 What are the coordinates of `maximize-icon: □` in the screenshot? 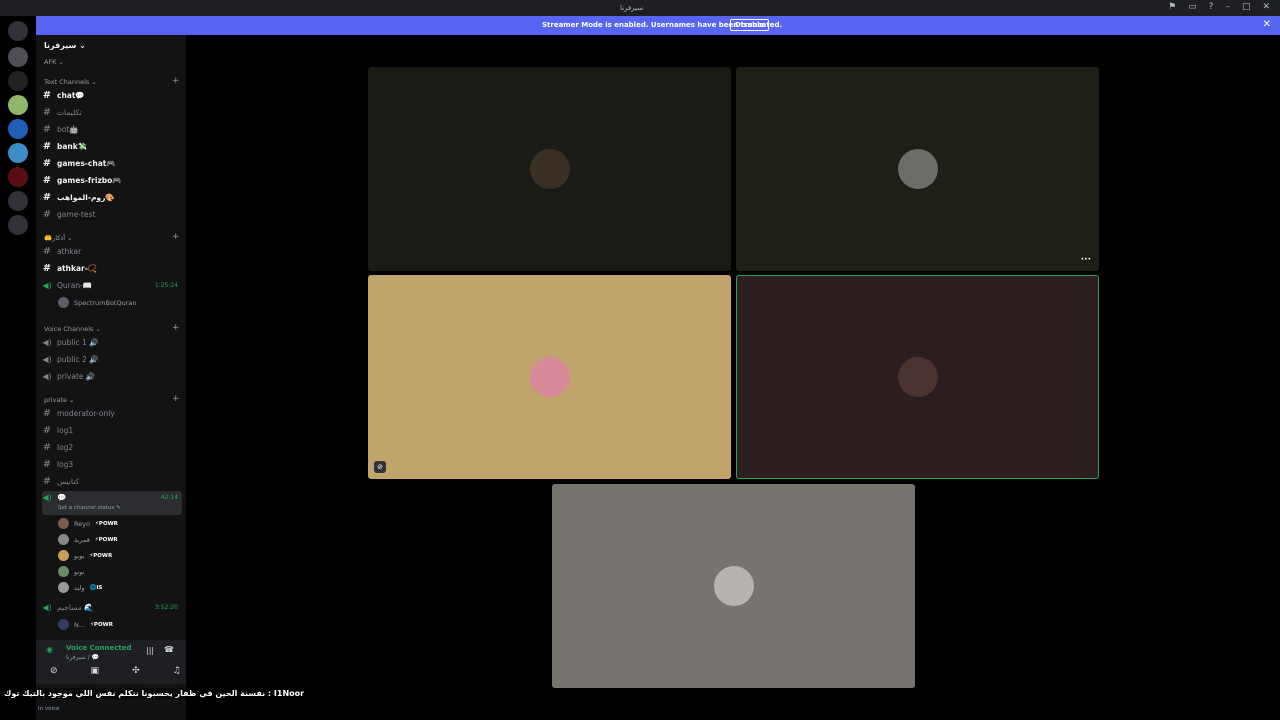 It's located at (1246, 7).